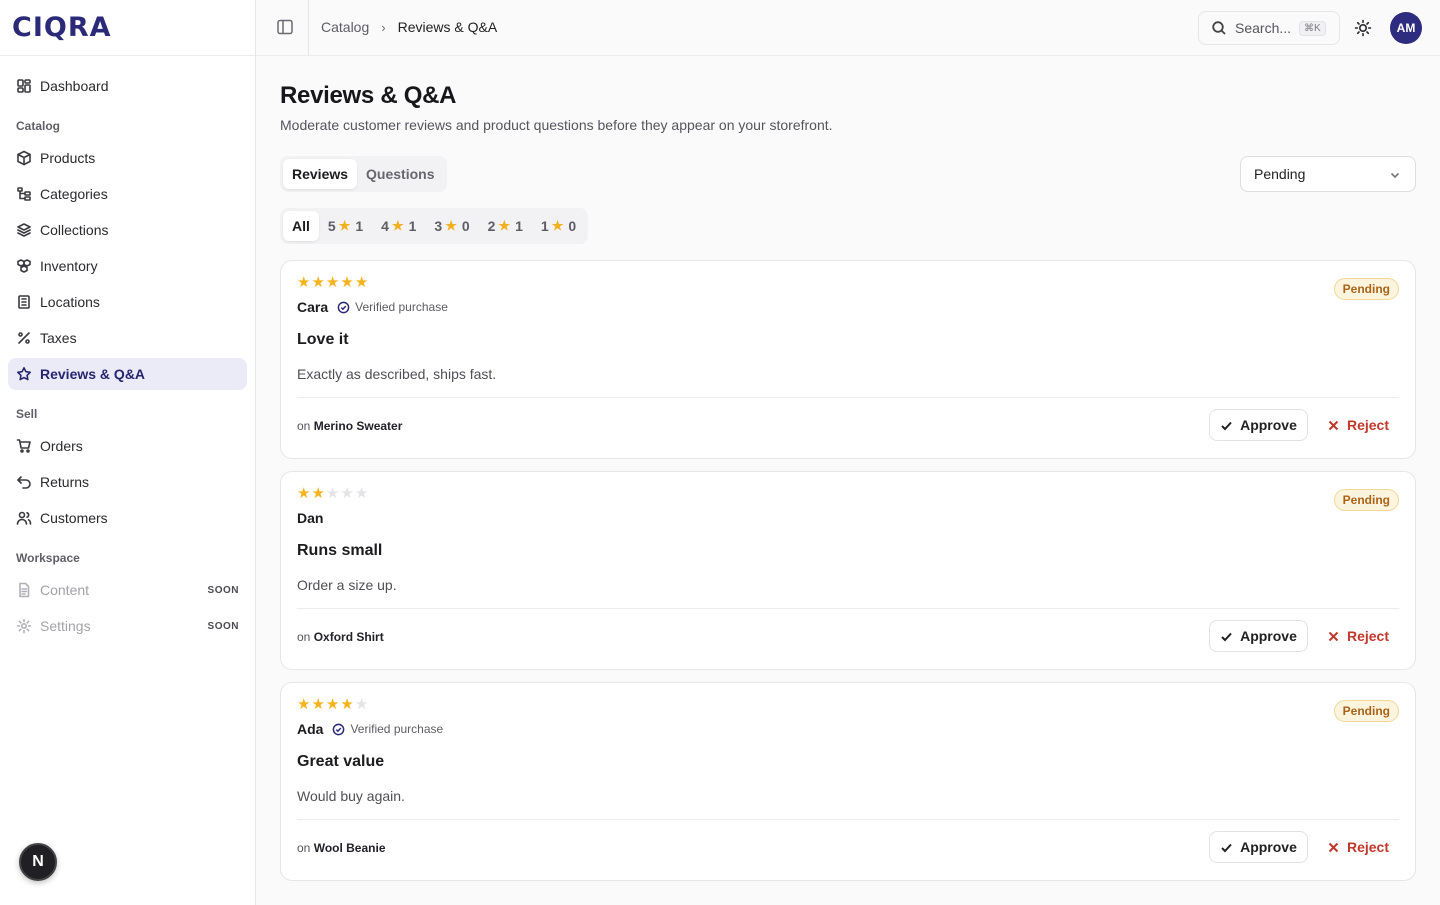 Image resolution: width=1440 pixels, height=905 pixels. I want to click on rating-filter-all: All, so click(301, 226).